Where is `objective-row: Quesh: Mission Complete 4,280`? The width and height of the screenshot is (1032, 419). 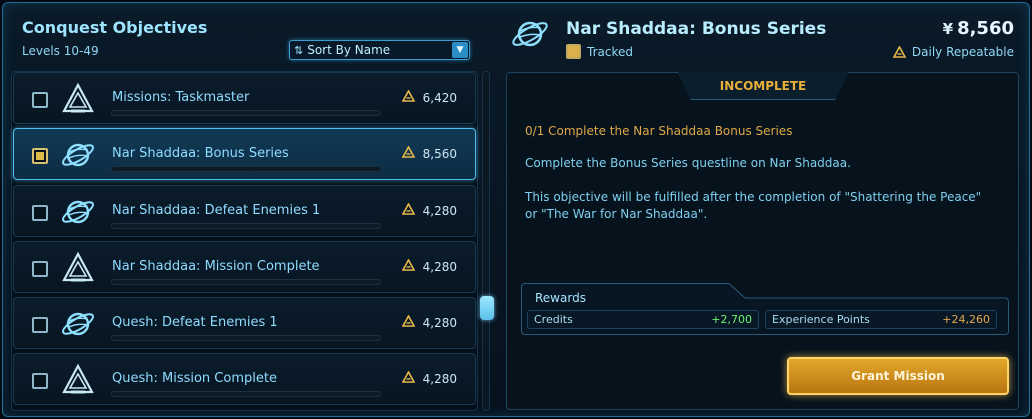 objective-row: Quesh: Mission Complete 4,280 is located at coordinates (244, 379).